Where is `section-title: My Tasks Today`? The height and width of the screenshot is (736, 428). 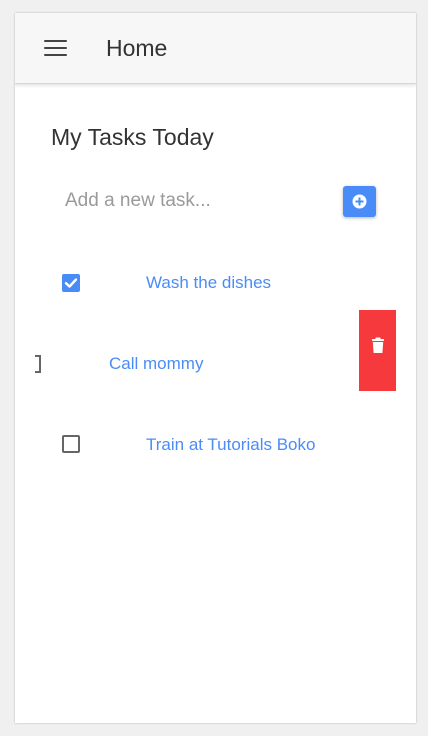 section-title: My Tasks Today is located at coordinates (132, 137).